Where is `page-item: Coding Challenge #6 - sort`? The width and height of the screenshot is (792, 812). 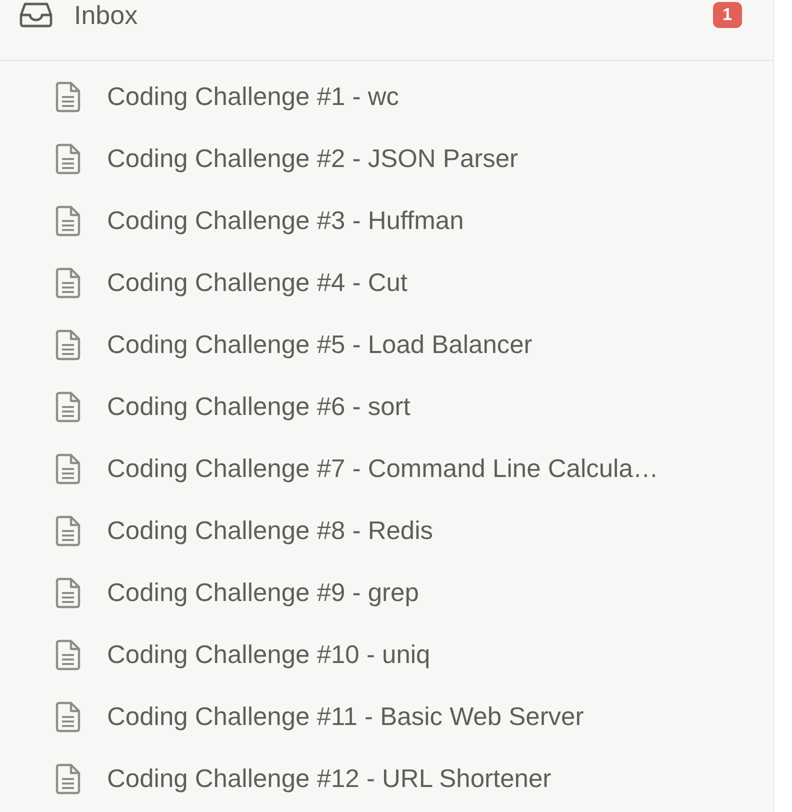
page-item: Coding Challenge #6 - sort is located at coordinates (386, 407).